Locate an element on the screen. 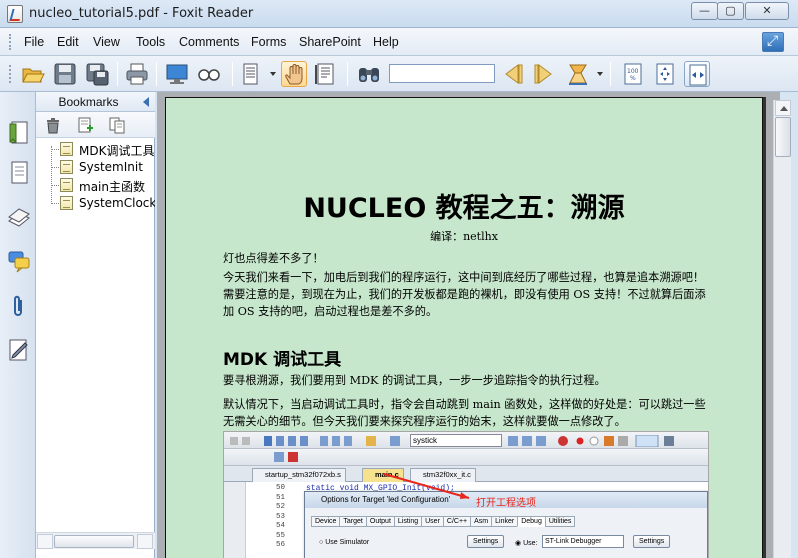 The image size is (798, 558). read-mode-icon is located at coordinates (209, 75).